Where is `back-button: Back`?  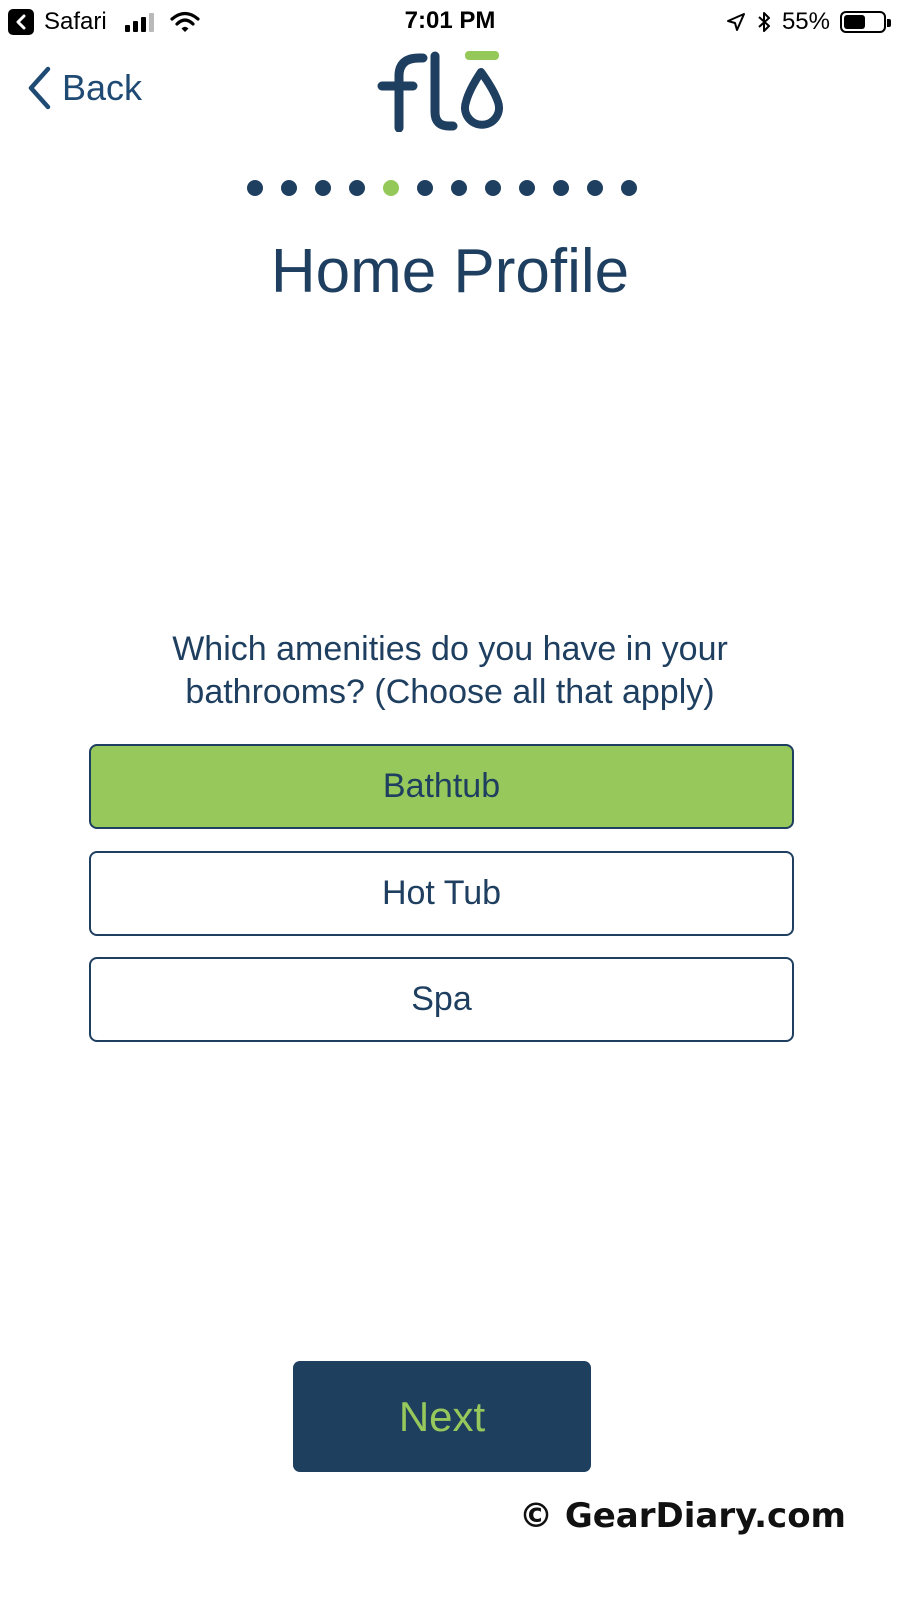 back-button: Back is located at coordinates (84, 88).